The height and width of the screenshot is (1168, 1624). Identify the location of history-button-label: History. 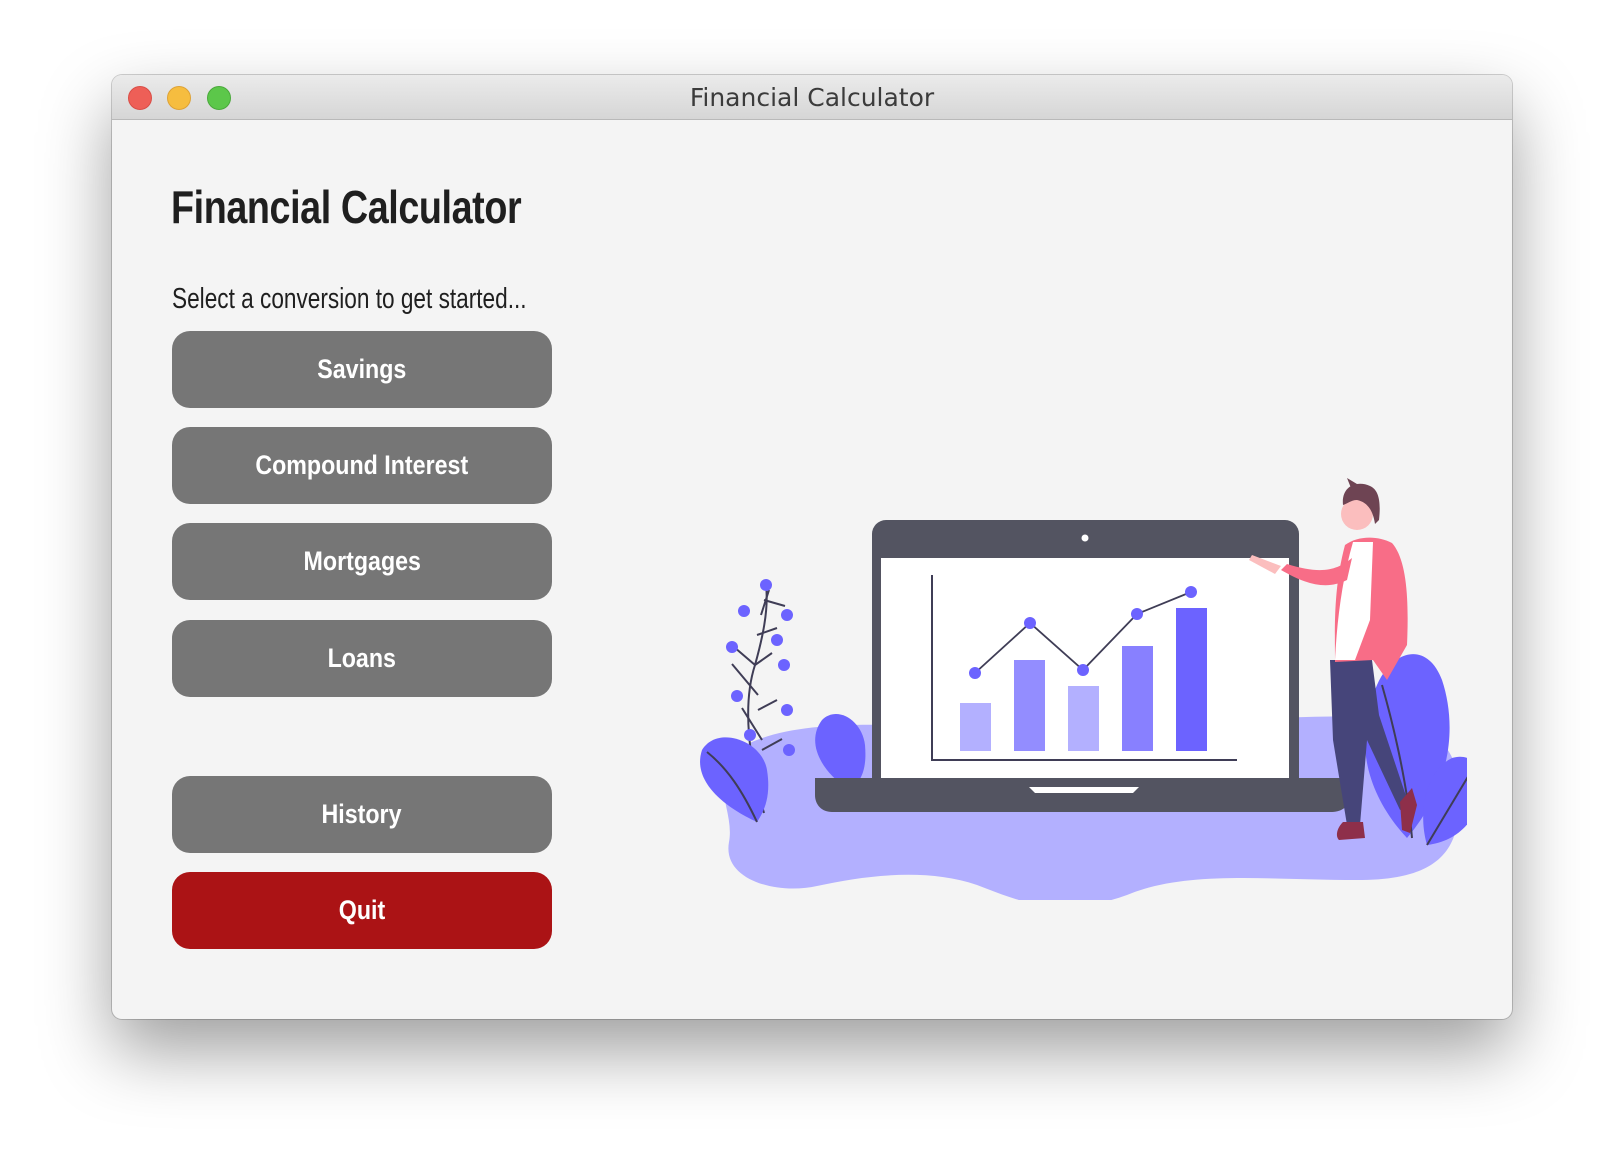
(362, 814).